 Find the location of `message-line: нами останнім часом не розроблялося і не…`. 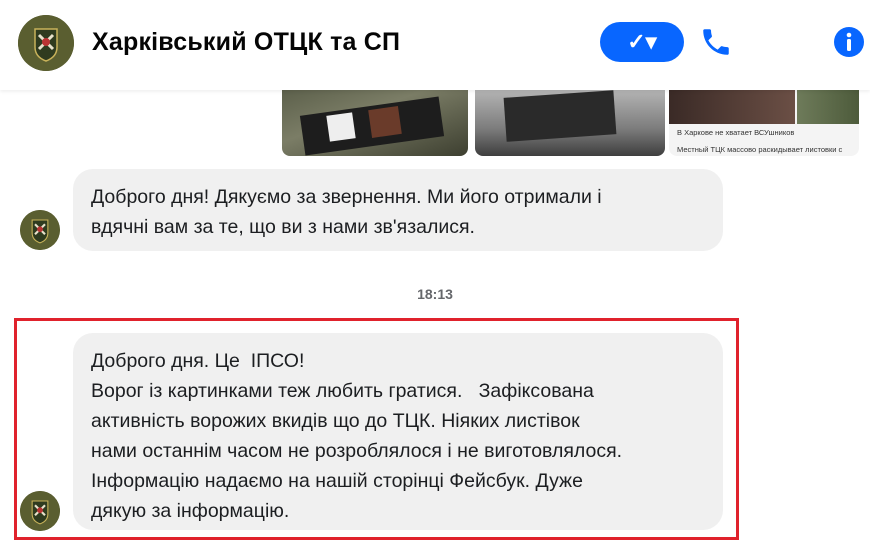

message-line: нами останнім часом не розроблялося і не… is located at coordinates (357, 451).